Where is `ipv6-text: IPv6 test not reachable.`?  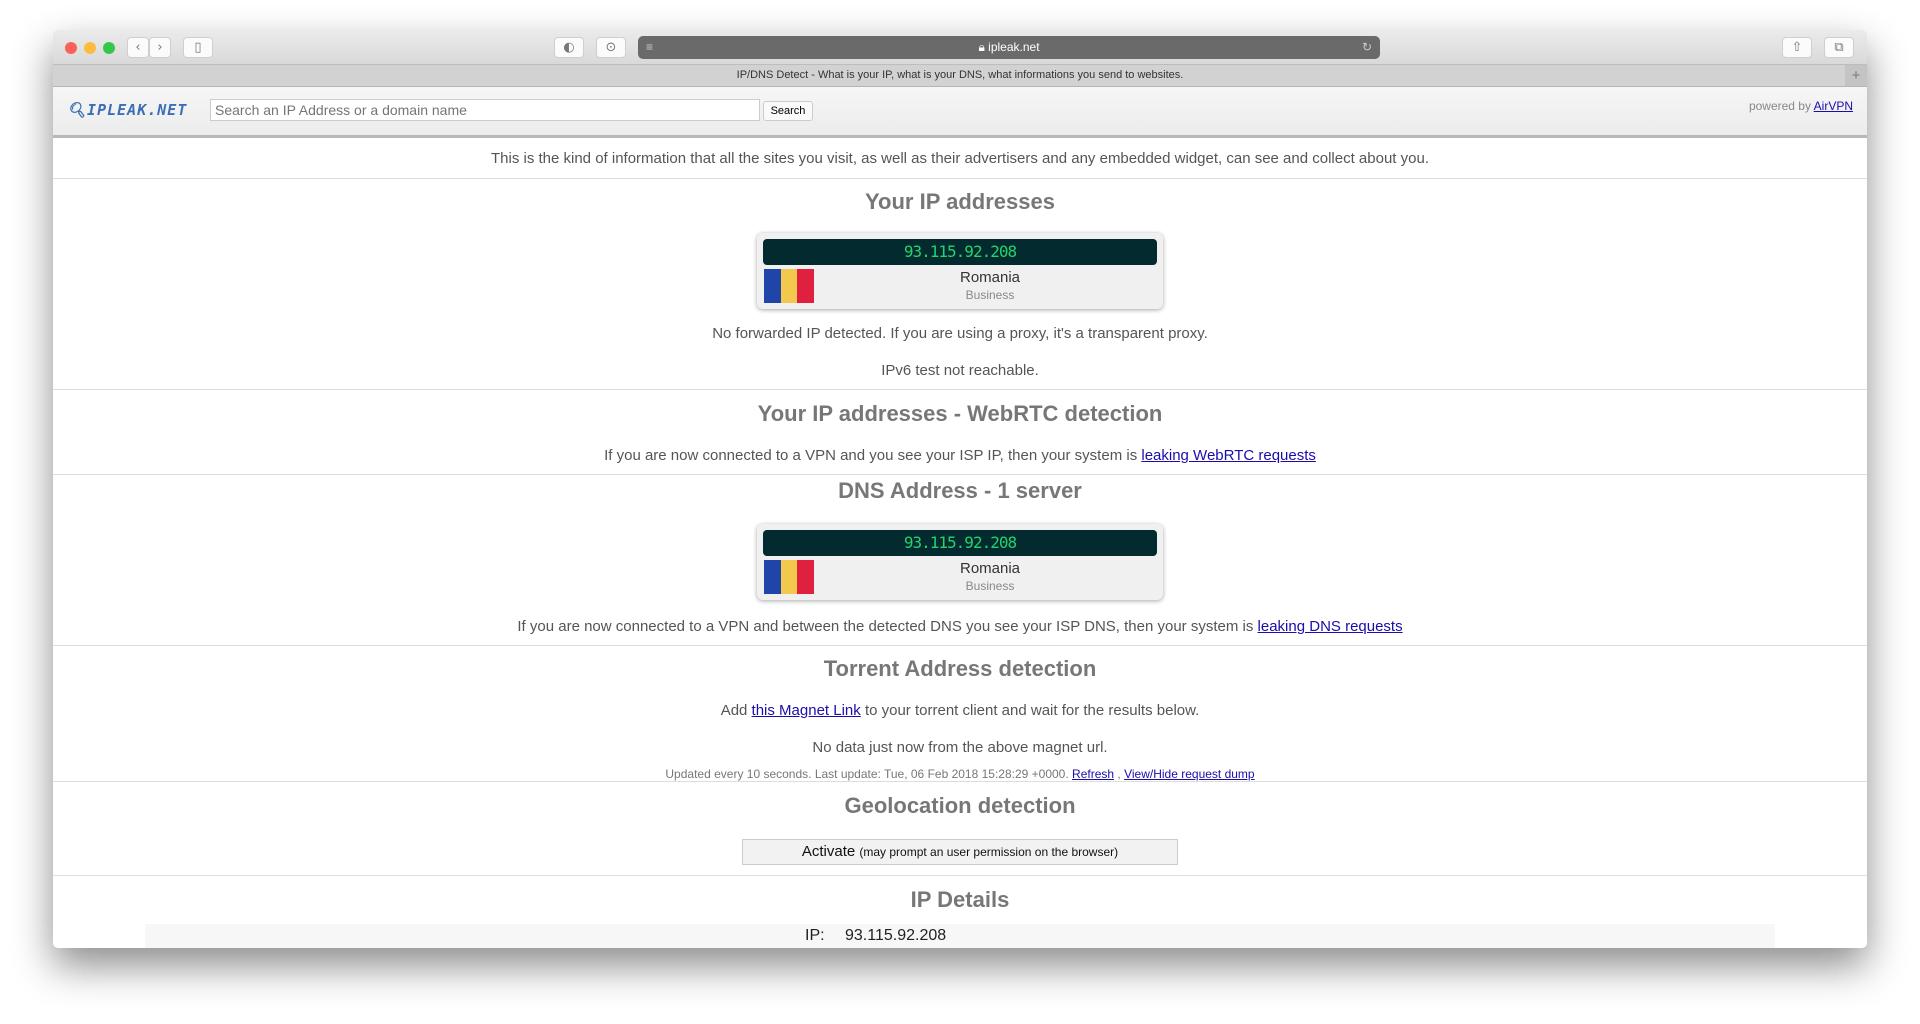 ipv6-text: IPv6 test not reachable. is located at coordinates (960, 370).